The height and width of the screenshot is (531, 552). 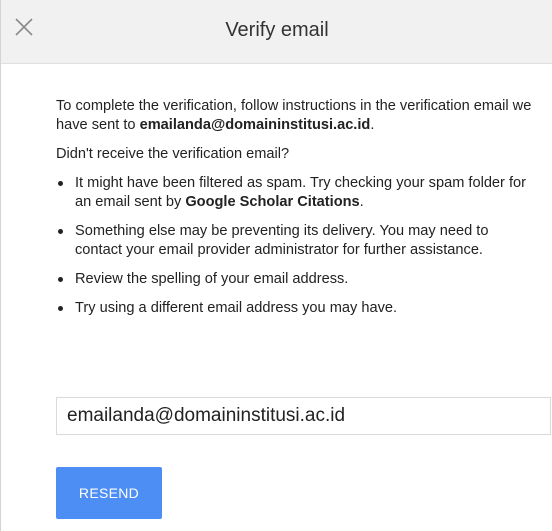 I want to click on dialog-header: Verify email, so click(x=276, y=32).